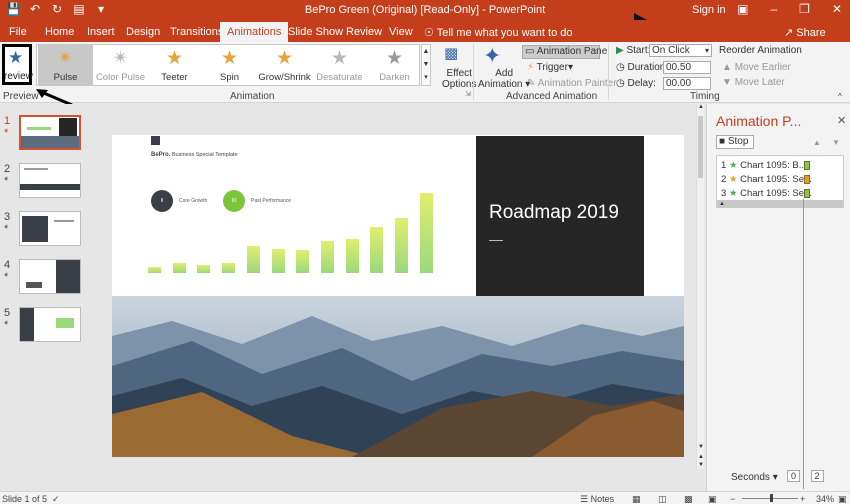 Image resolution: width=850 pixels, height=504 pixels. Describe the element at coordinates (789, 33) in the screenshot. I see `share-icon: ↗` at that location.